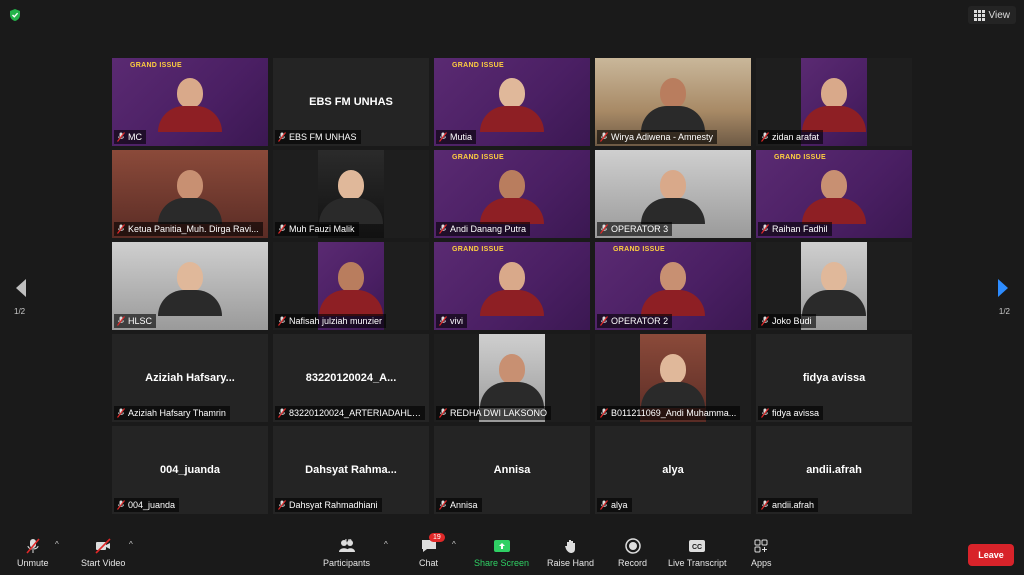 Image resolution: width=1024 pixels, height=575 pixels. What do you see at coordinates (33, 563) in the screenshot?
I see `unmute-label: Unmute` at bounding box center [33, 563].